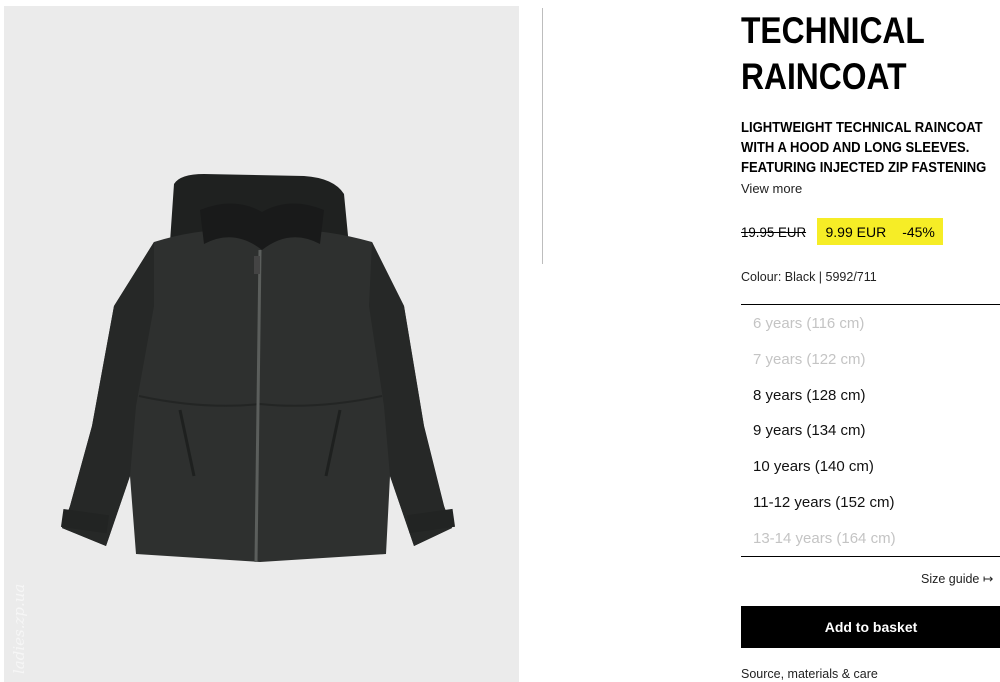 This screenshot has height=682, width=1000. I want to click on product-title: TECHNICAL RAINCOAT, so click(833, 54).